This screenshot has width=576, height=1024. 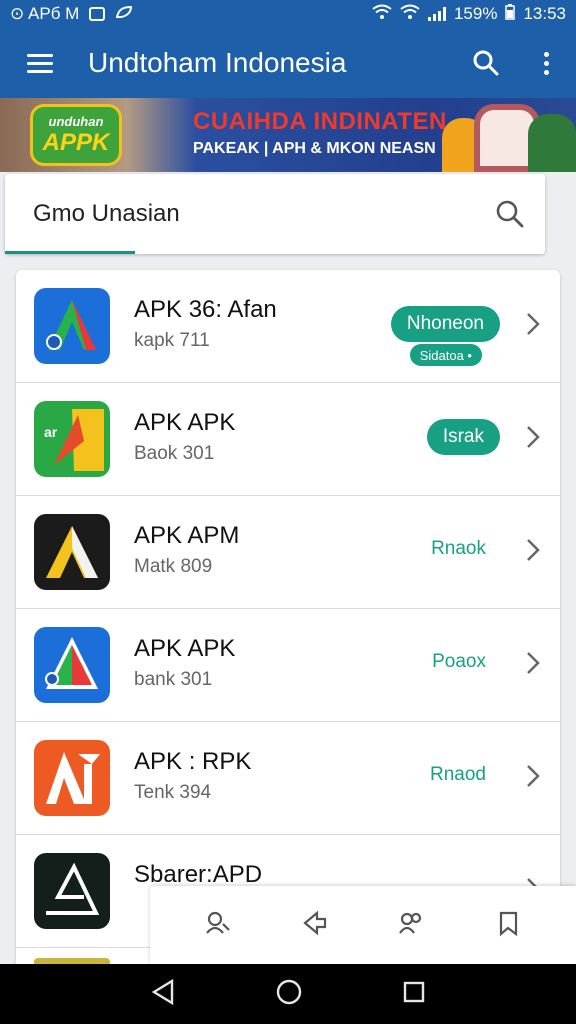 What do you see at coordinates (458, 775) in the screenshot?
I see `action-link: Rnaod` at bounding box center [458, 775].